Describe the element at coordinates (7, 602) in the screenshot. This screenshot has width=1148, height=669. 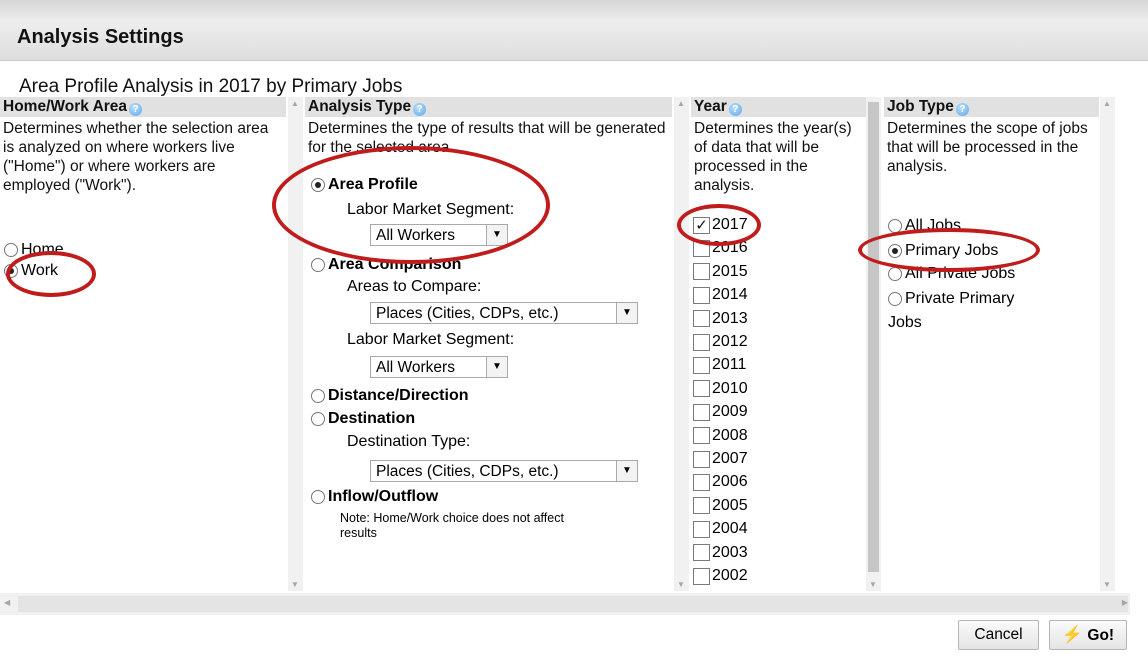
I see `scroll-left-icon: ◀` at that location.